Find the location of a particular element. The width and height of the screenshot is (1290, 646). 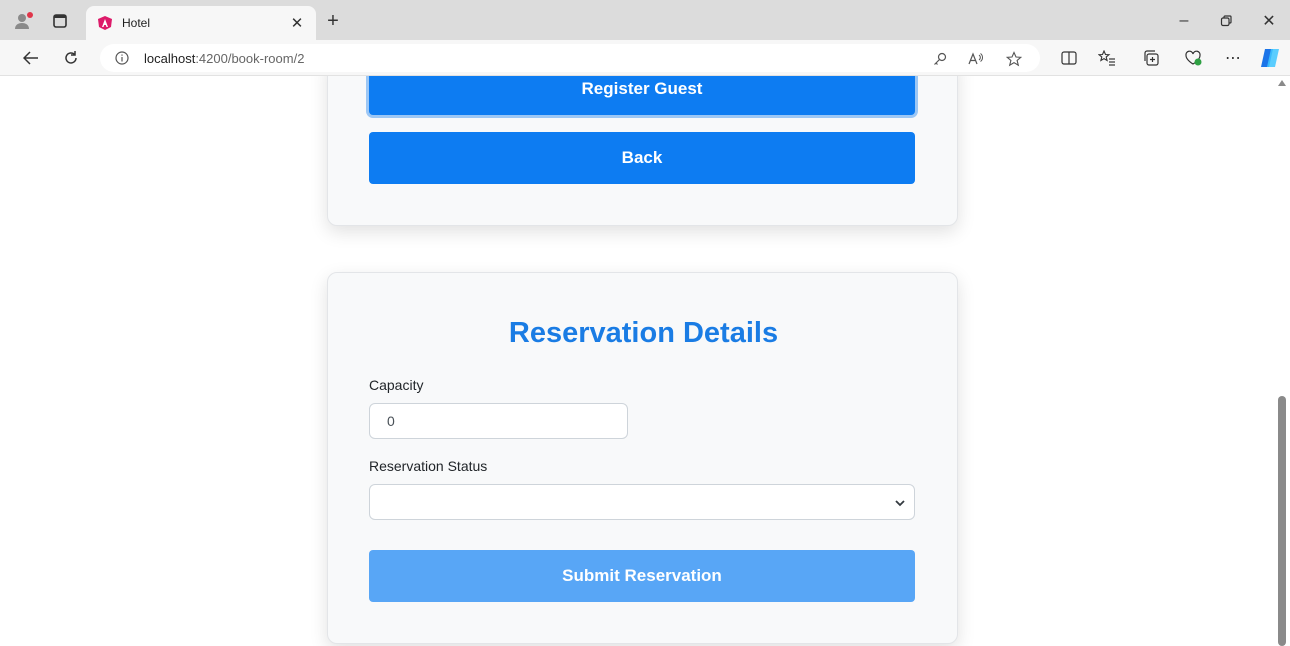

split-screen-icon is located at coordinates (1069, 58).